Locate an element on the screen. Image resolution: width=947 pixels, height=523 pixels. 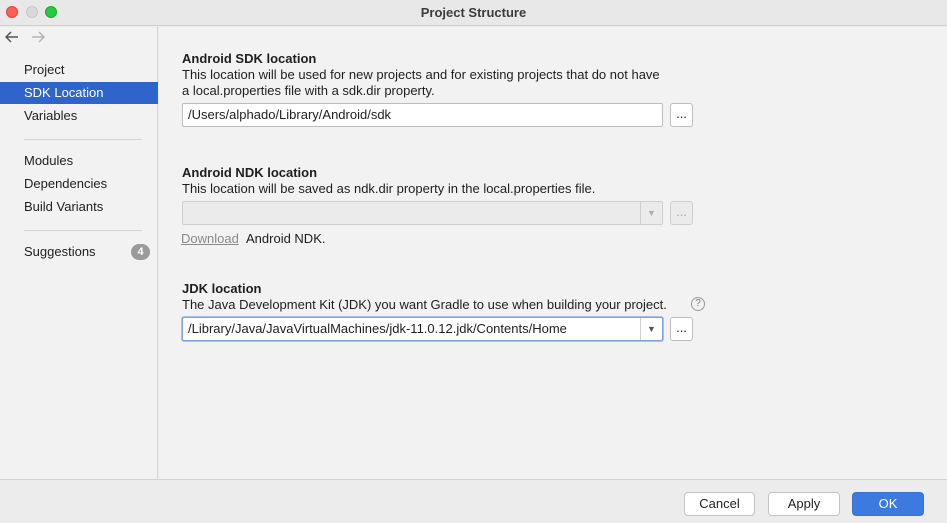
ndk-download-link: Download is located at coordinates (210, 238).